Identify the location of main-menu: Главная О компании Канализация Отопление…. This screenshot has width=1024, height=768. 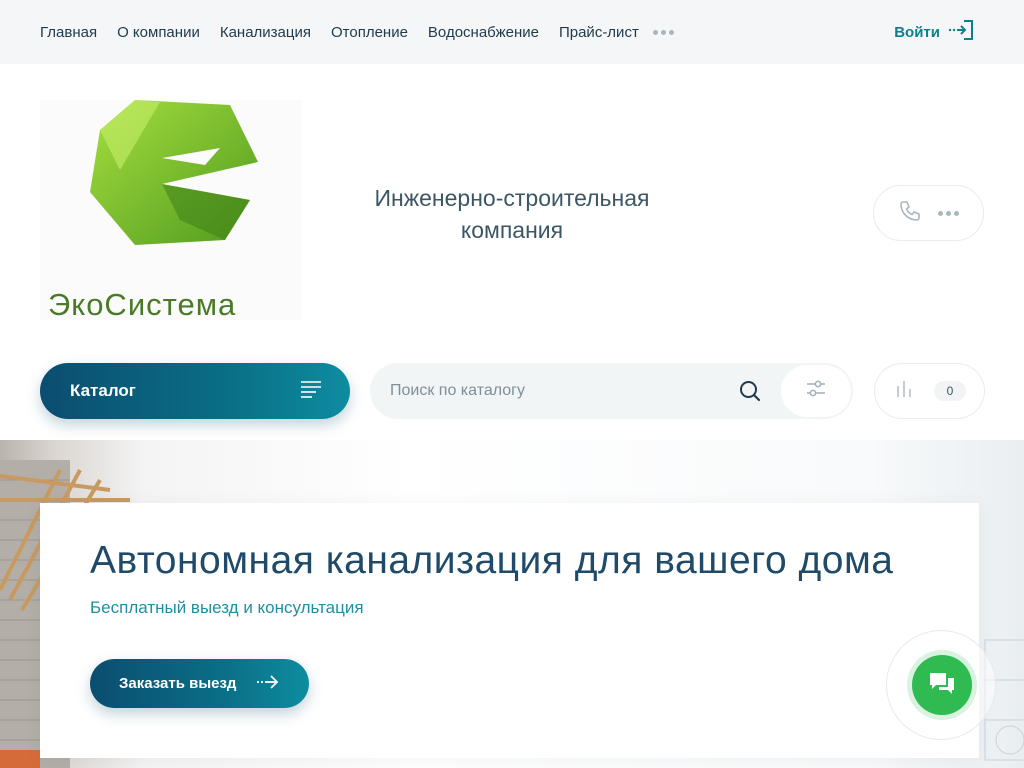
(357, 32).